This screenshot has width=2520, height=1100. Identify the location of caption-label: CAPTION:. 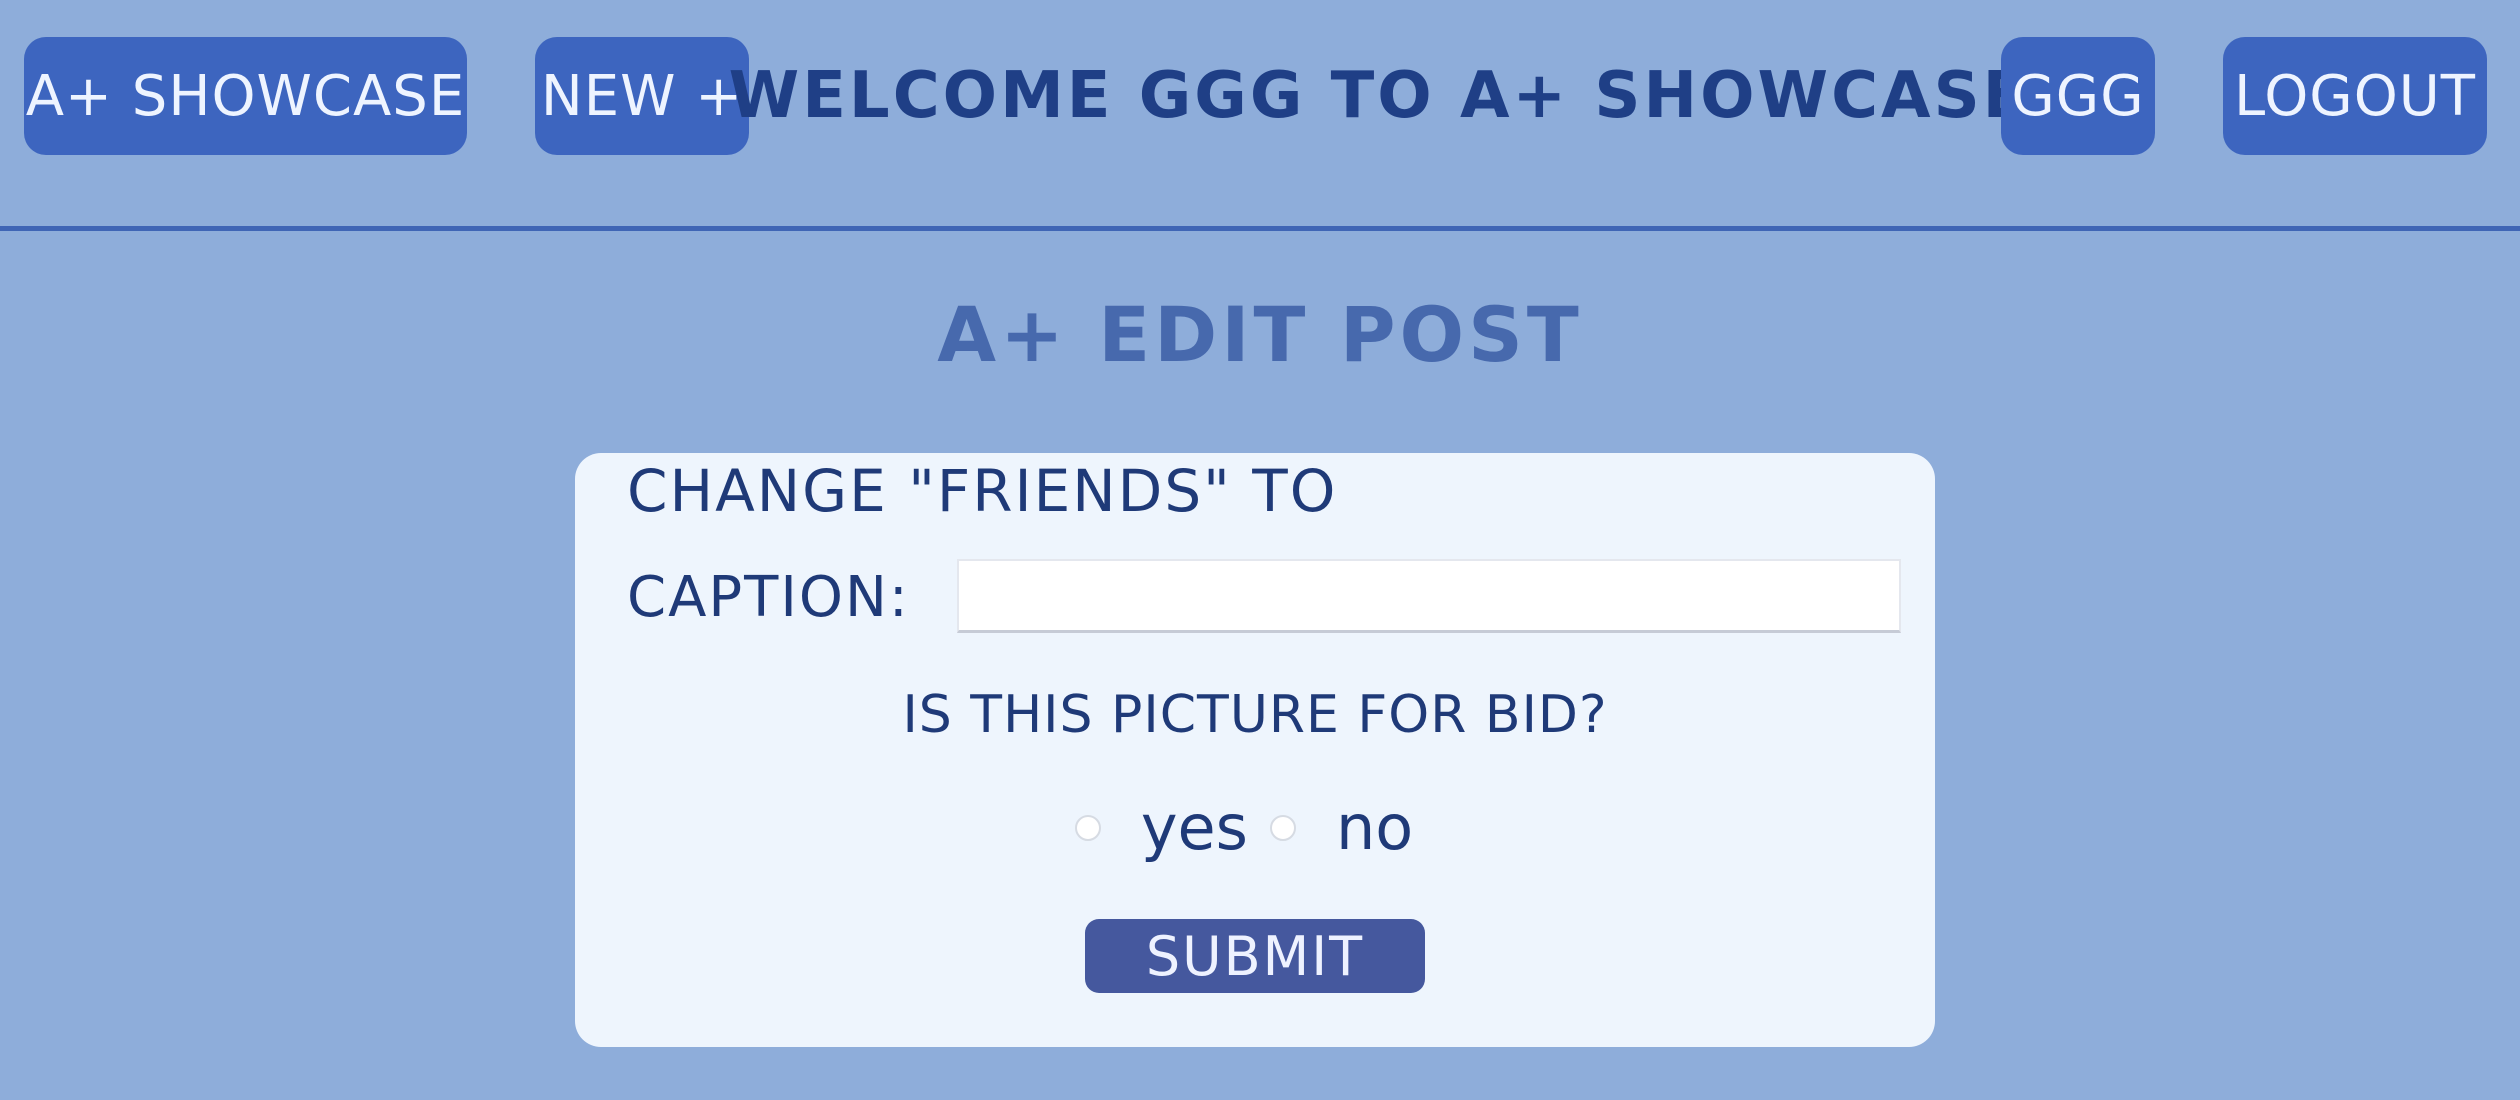
(768, 597).